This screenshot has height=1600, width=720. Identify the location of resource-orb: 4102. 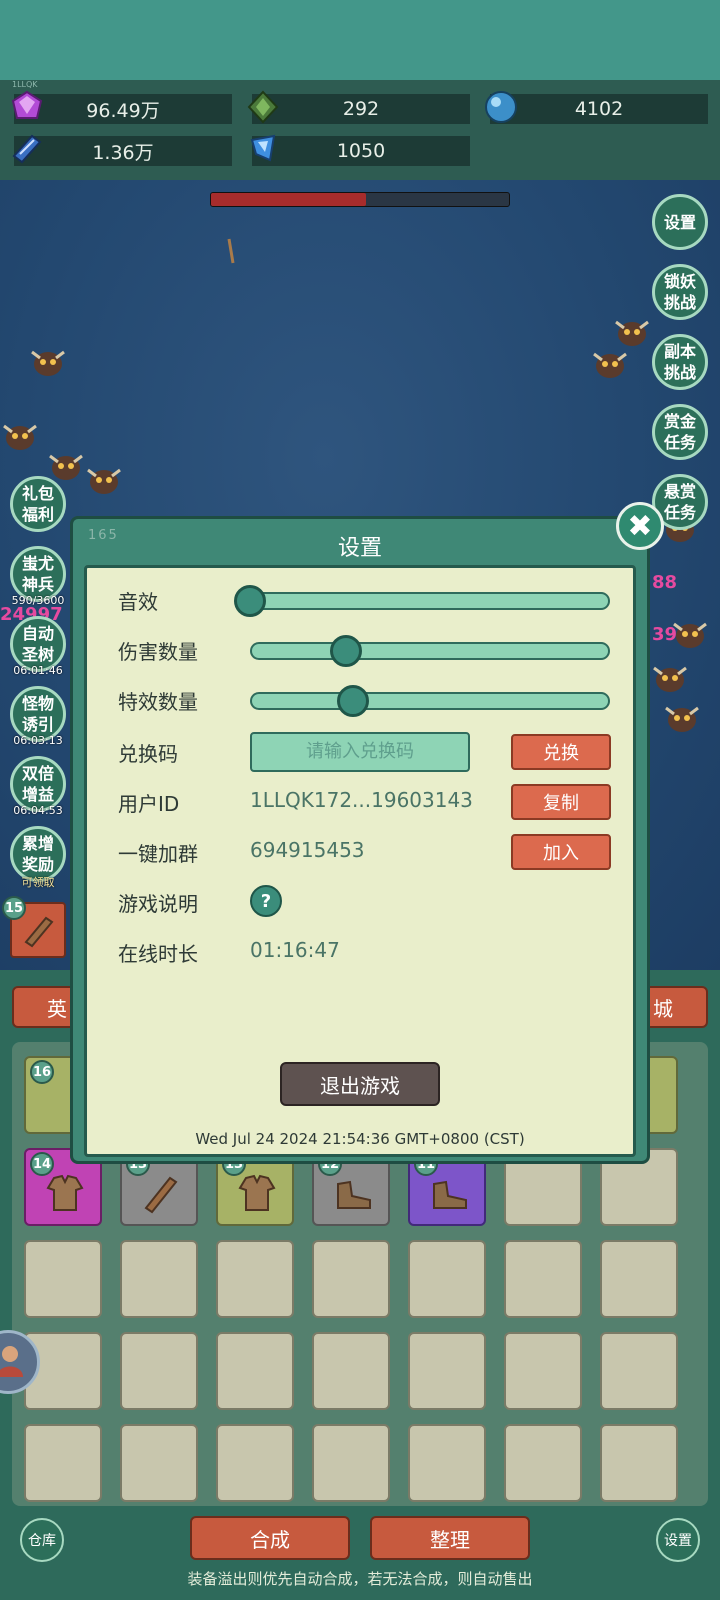
(599, 109).